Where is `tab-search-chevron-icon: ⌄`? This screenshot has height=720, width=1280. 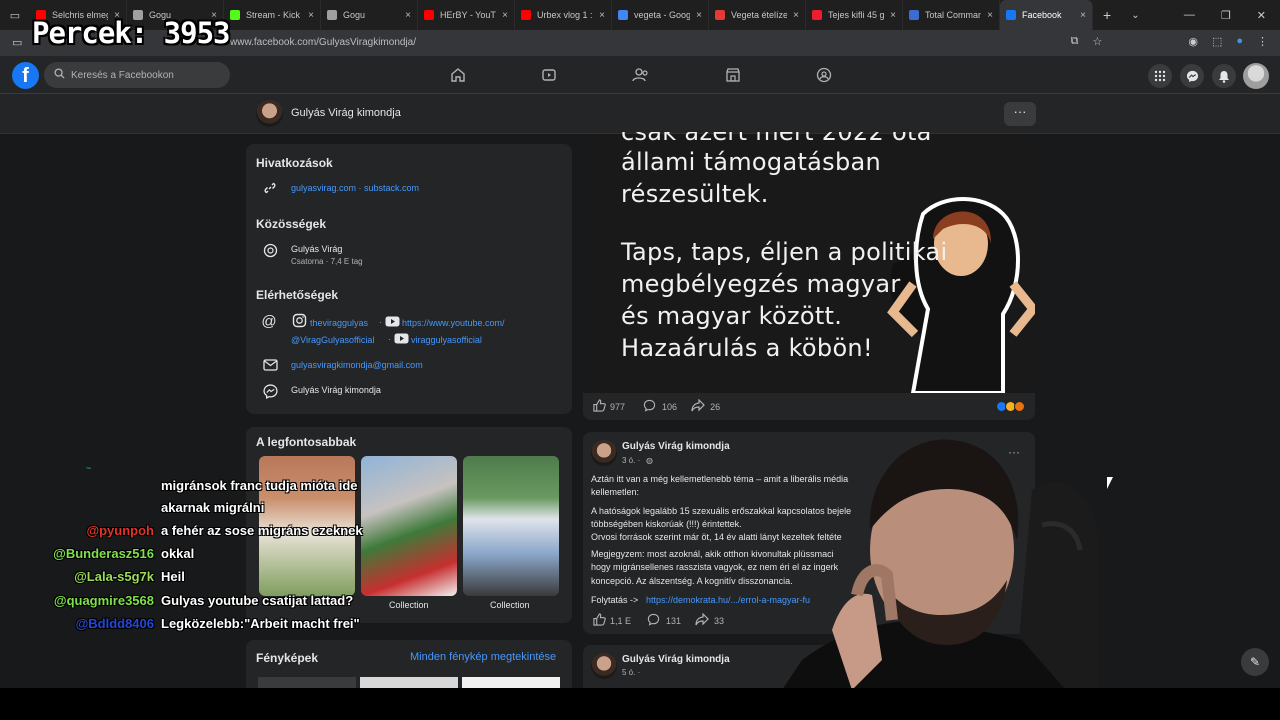
tab-search-chevron-icon: ⌄ is located at coordinates (1135, 15).